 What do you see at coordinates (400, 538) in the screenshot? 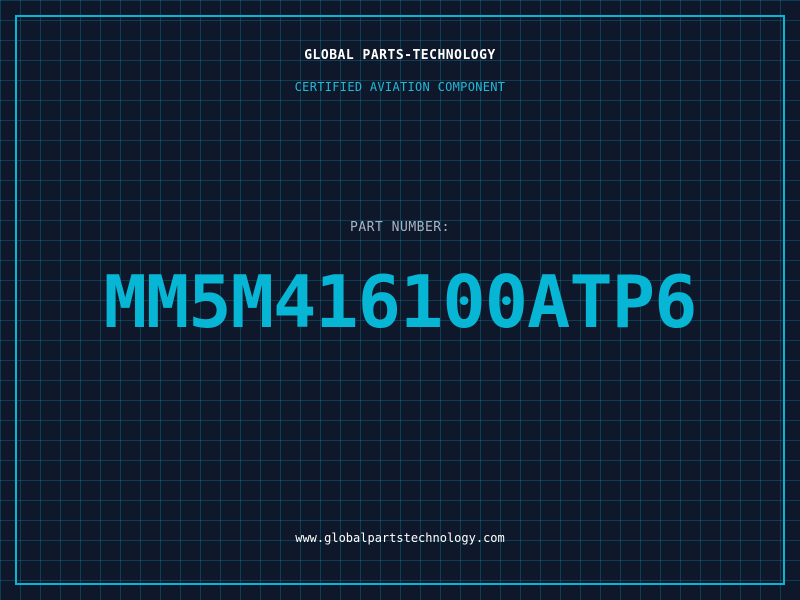
I see `website-url: www.globalpartstechnology.com` at bounding box center [400, 538].